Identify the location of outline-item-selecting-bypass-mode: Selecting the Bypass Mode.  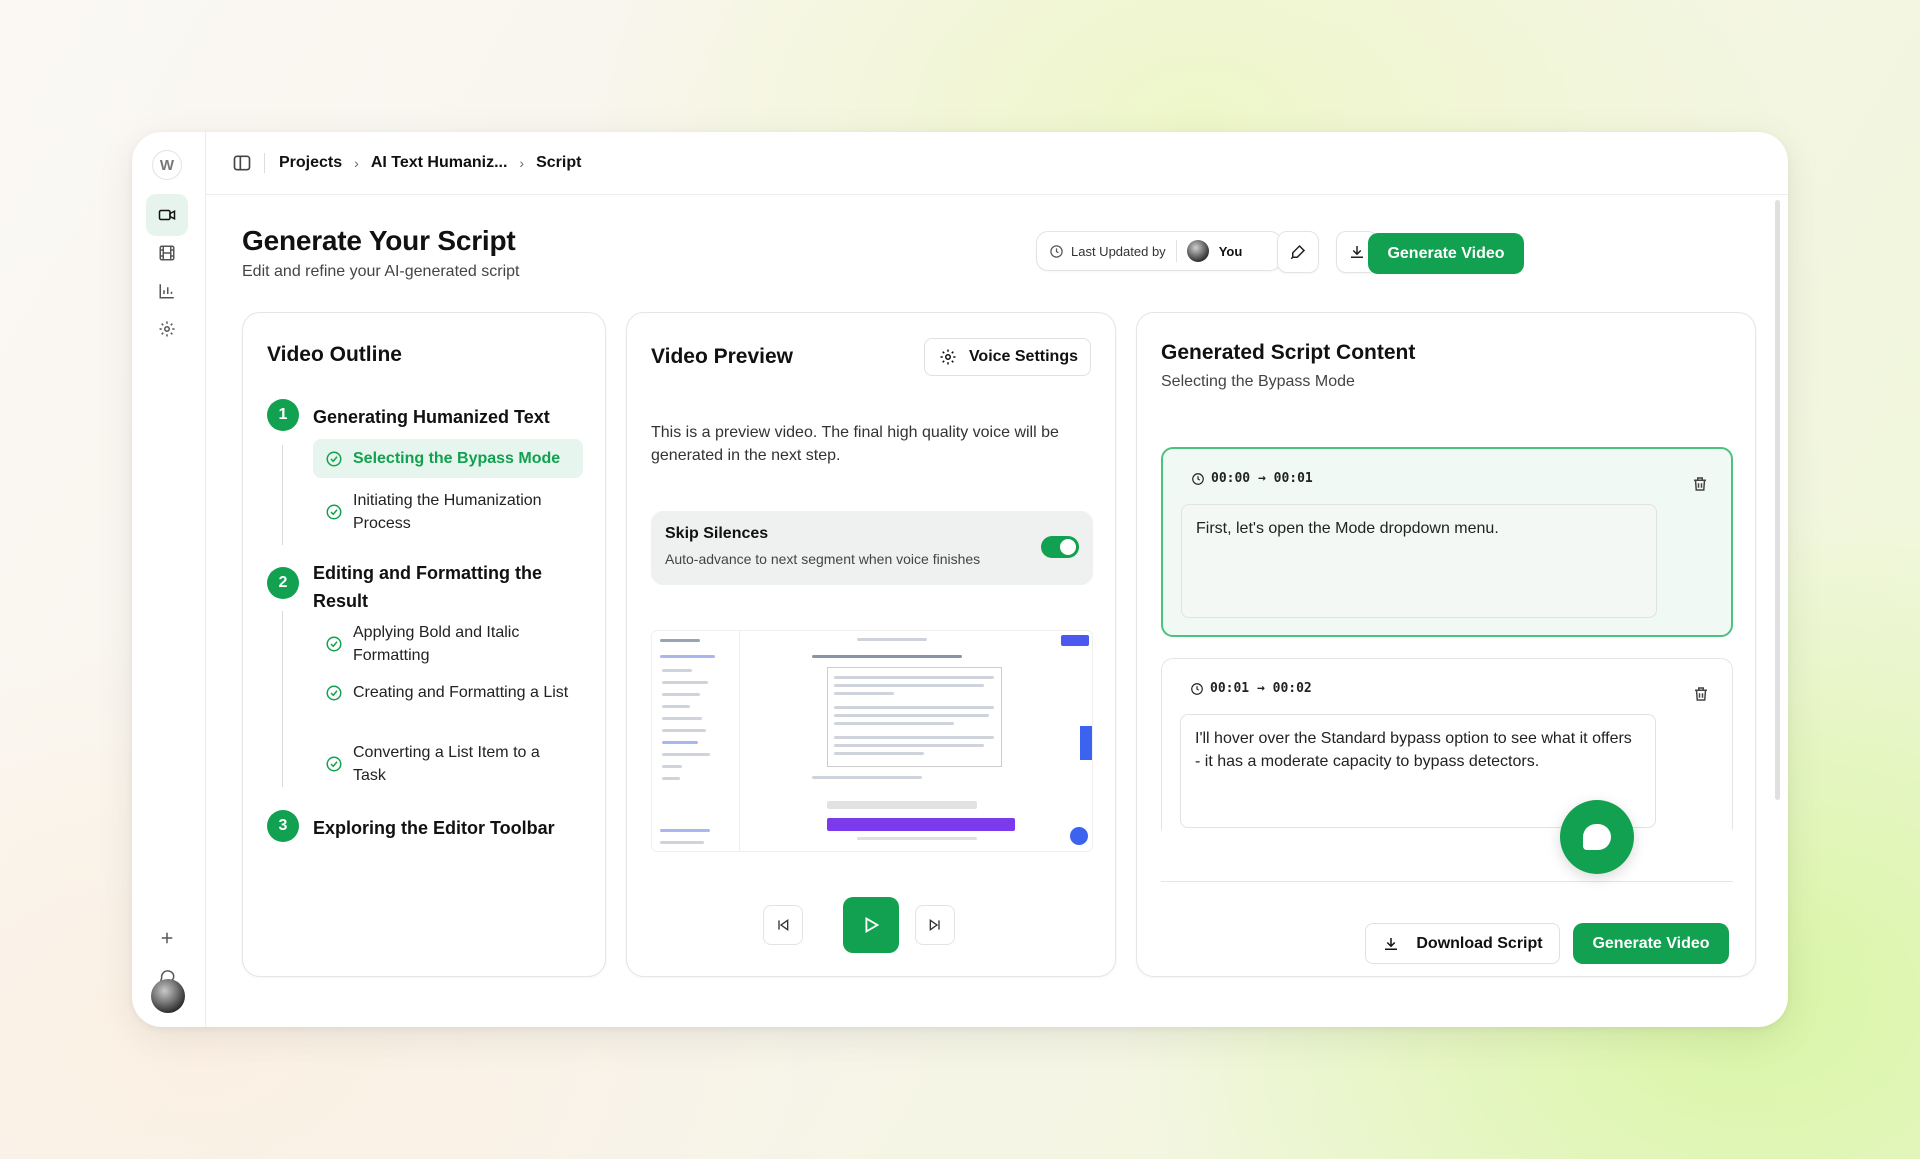
(448, 458).